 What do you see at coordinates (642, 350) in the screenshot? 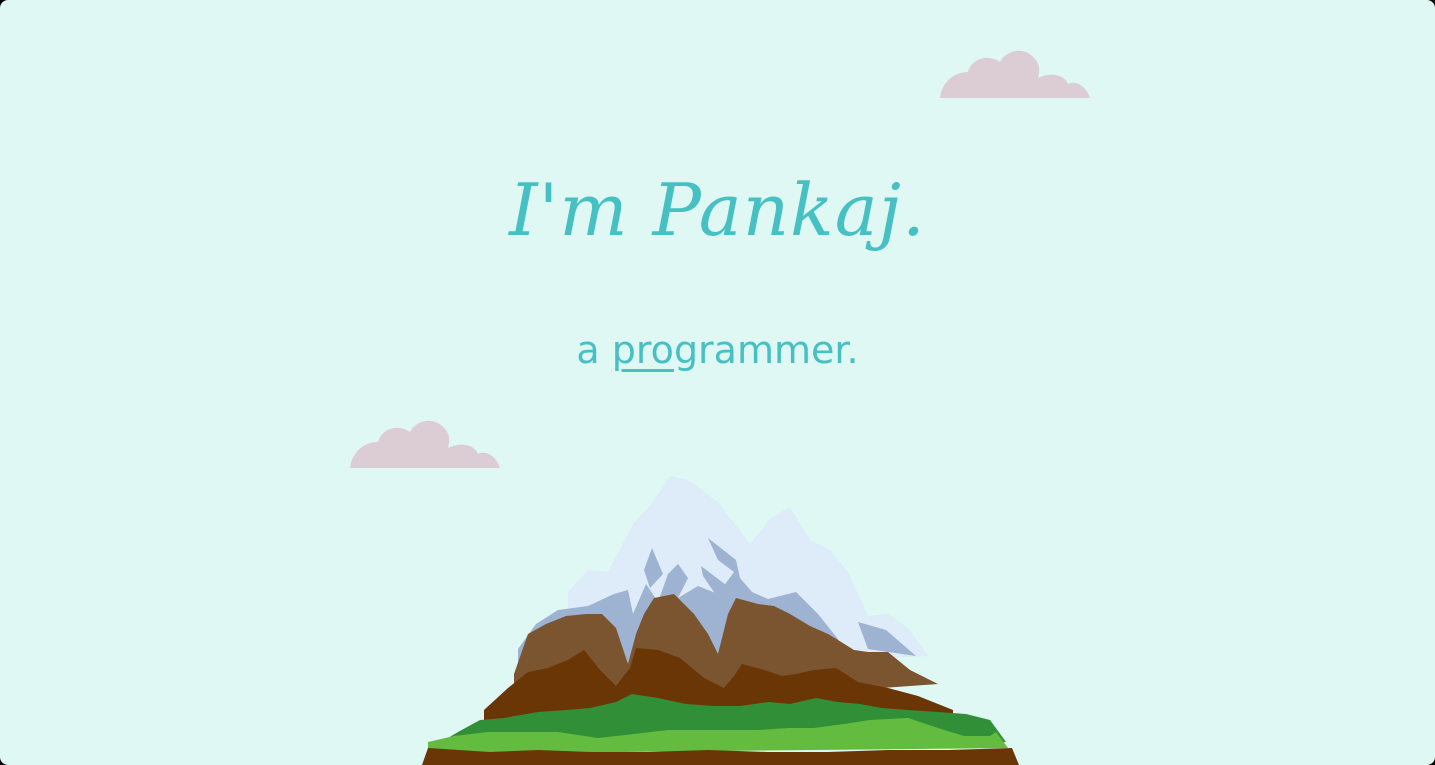
I see `tagline-typed-text: pro` at bounding box center [642, 350].